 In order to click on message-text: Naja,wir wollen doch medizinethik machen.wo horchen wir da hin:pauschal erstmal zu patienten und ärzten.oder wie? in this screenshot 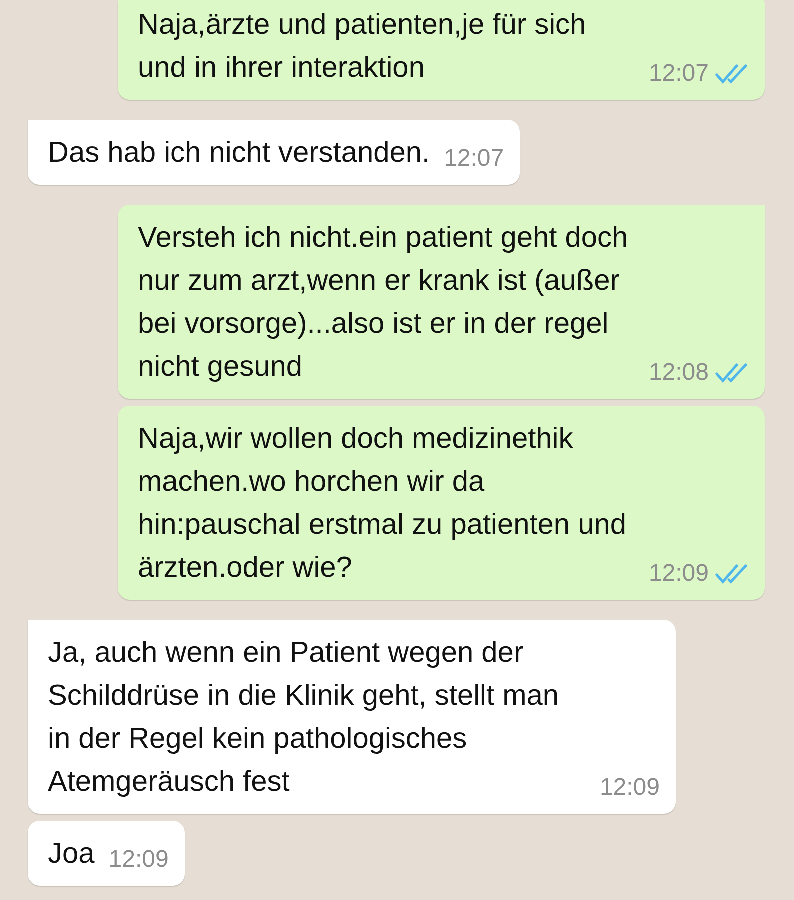, I will do `click(383, 504)`.